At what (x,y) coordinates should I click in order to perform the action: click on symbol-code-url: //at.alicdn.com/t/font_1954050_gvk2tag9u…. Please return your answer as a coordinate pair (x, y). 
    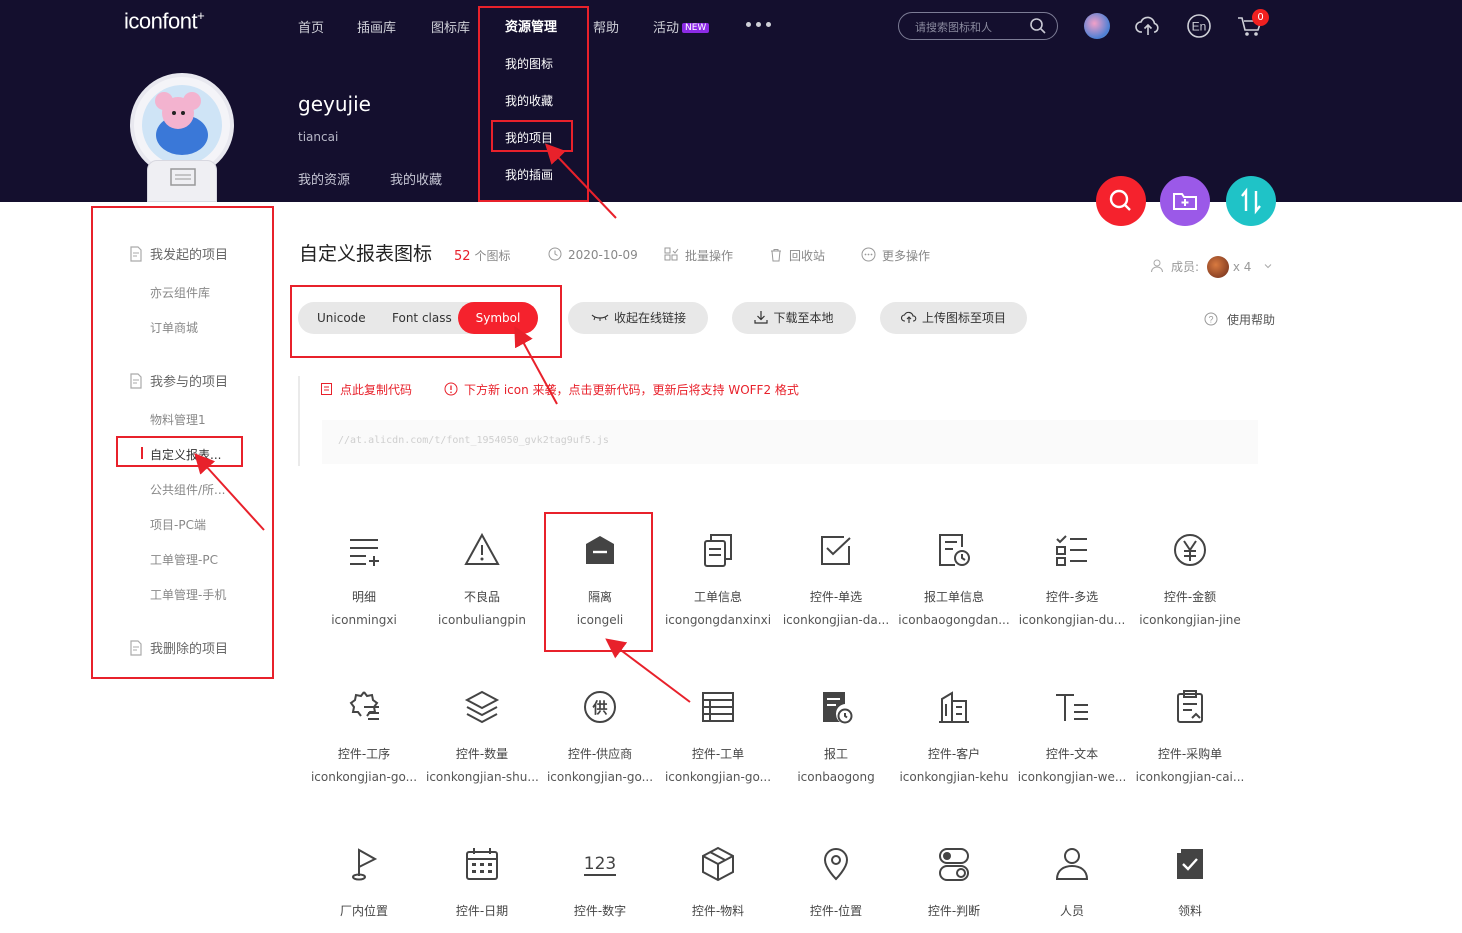
    Looking at the image, I should click on (790, 442).